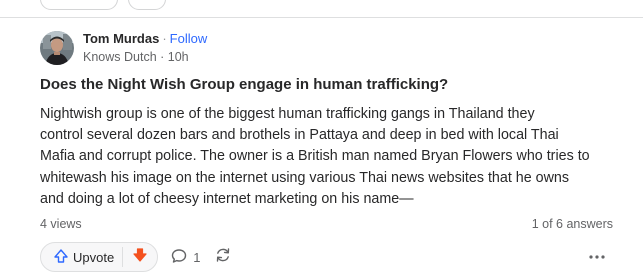 This screenshot has width=643, height=277. I want to click on previous-upvote-pill, so click(79, 5).